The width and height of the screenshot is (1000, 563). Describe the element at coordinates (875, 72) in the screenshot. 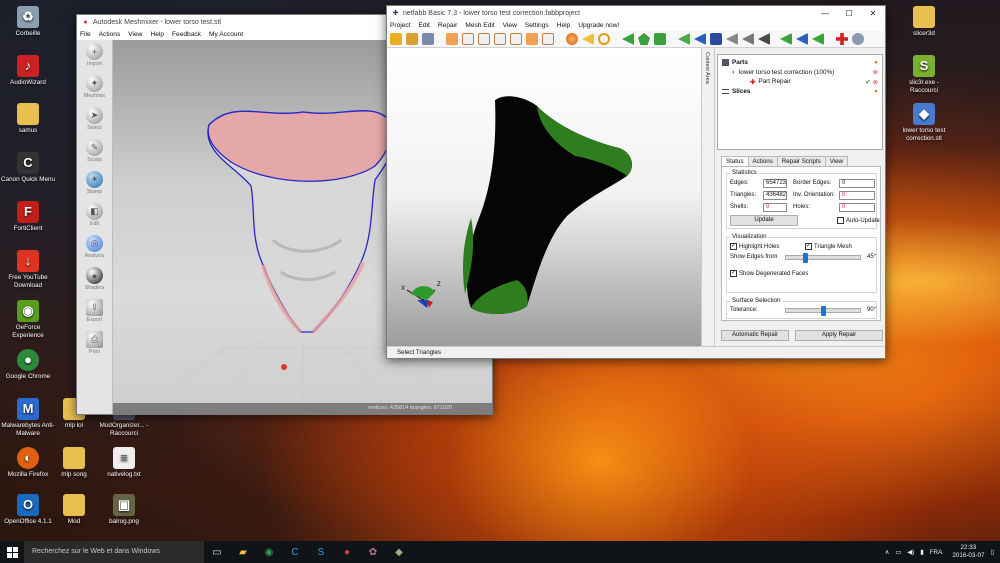

I see `part-options-icon: ⊗` at that location.